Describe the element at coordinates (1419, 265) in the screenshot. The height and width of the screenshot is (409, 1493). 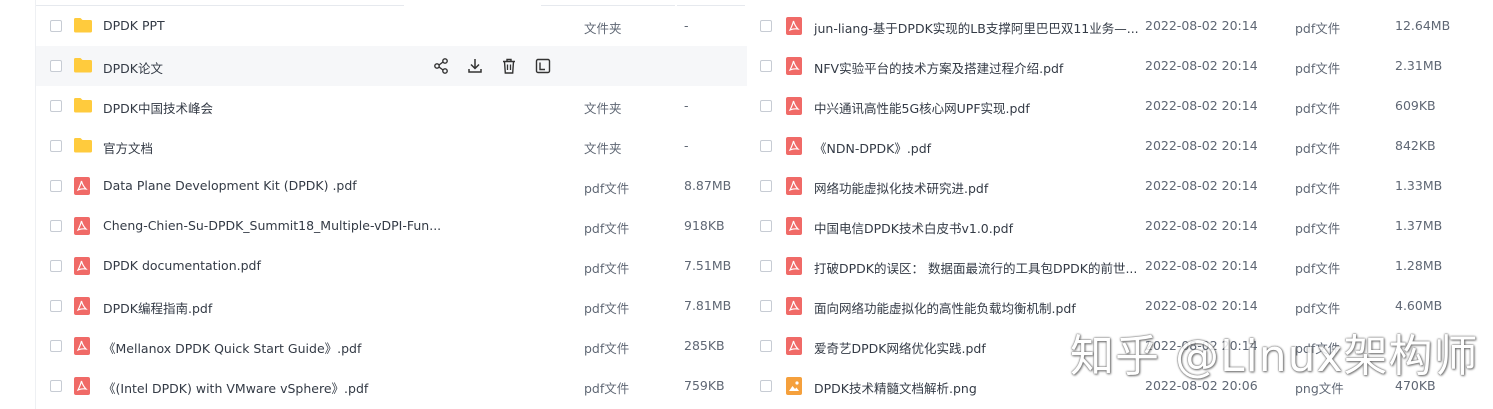
I see `file-size: 1.28MB` at that location.